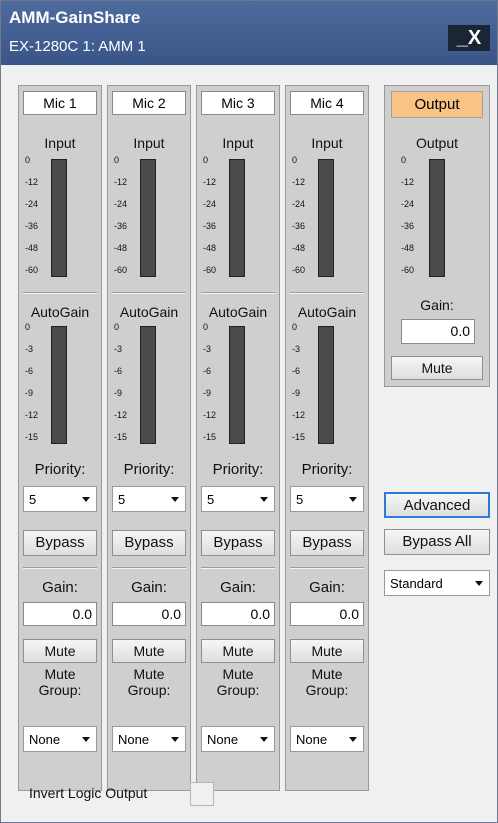  Describe the element at coordinates (408, 182) in the screenshot. I see `output-scale-tick: -12` at that location.